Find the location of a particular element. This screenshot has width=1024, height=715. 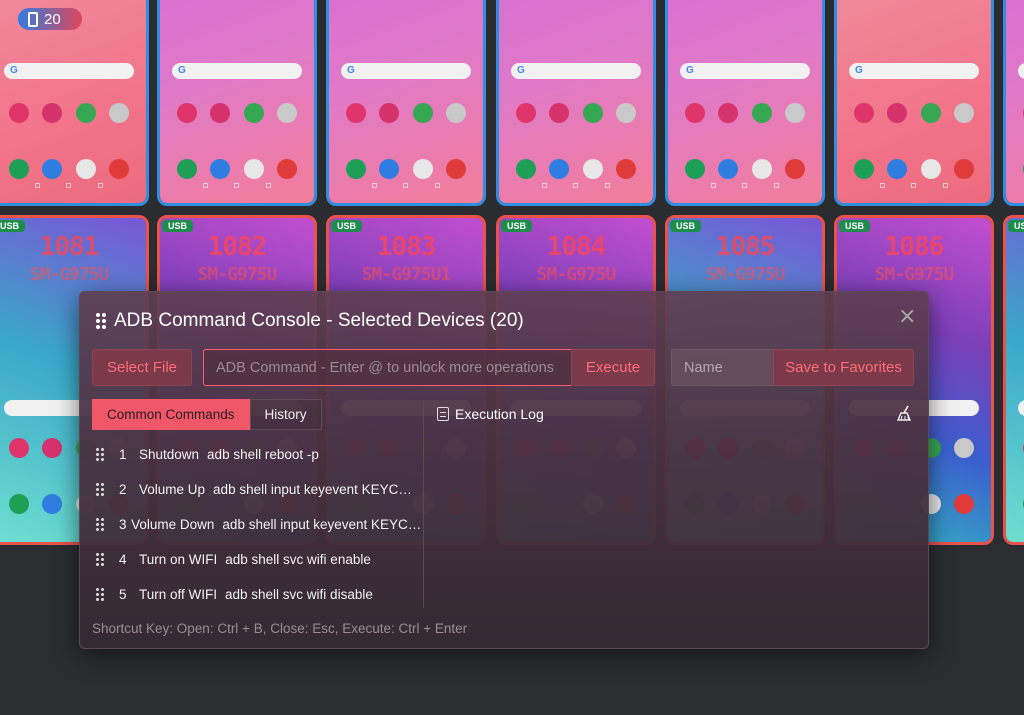

command-name: Turn off WIFI is located at coordinates (178, 594).